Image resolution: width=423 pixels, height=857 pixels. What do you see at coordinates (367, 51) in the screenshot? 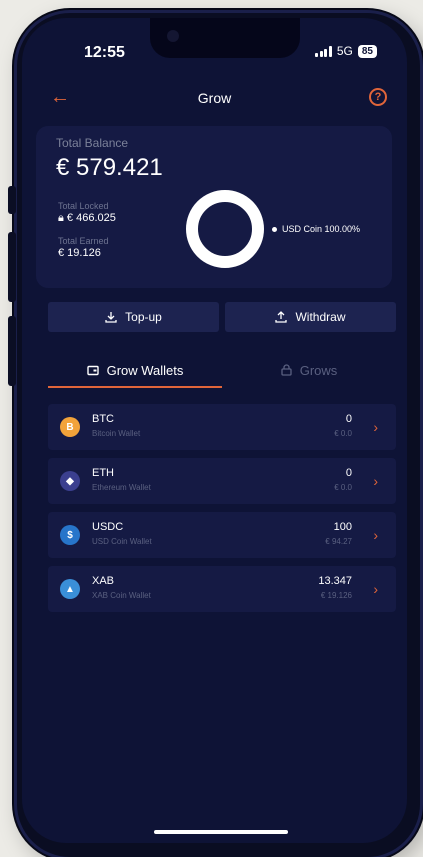
I see `battery-icon: 85` at bounding box center [367, 51].